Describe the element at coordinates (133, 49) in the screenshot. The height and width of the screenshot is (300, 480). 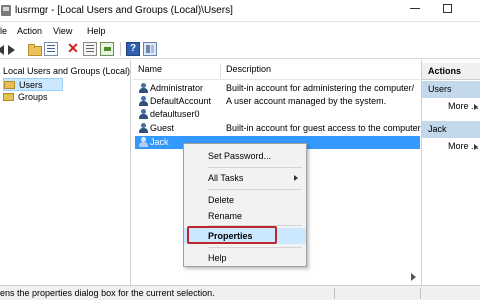
I see `help-icon: ?` at that location.